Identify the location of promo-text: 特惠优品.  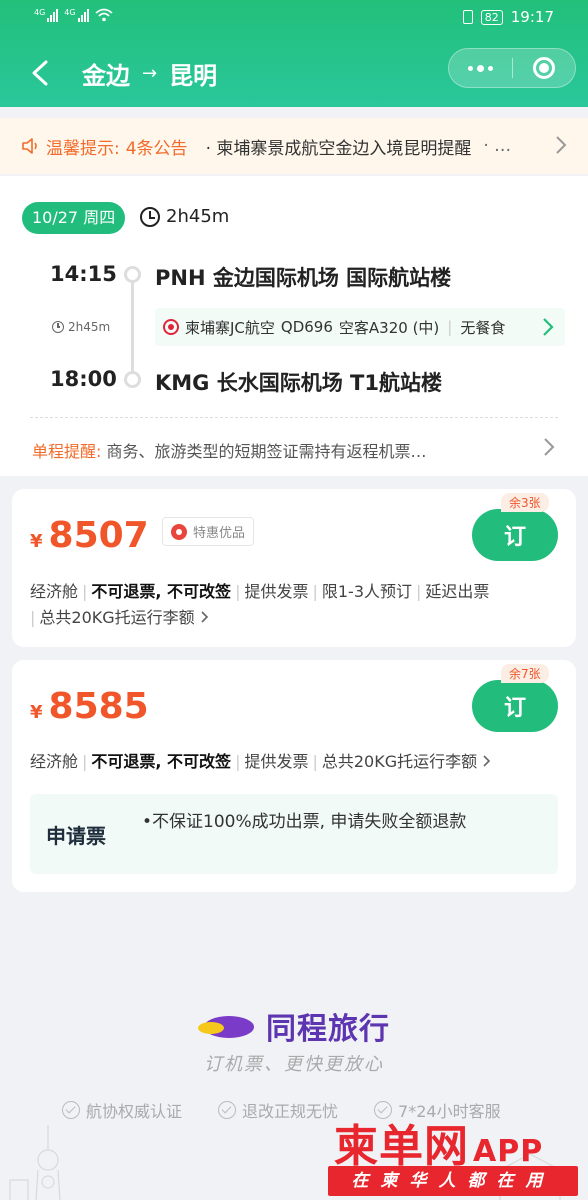
(219, 533).